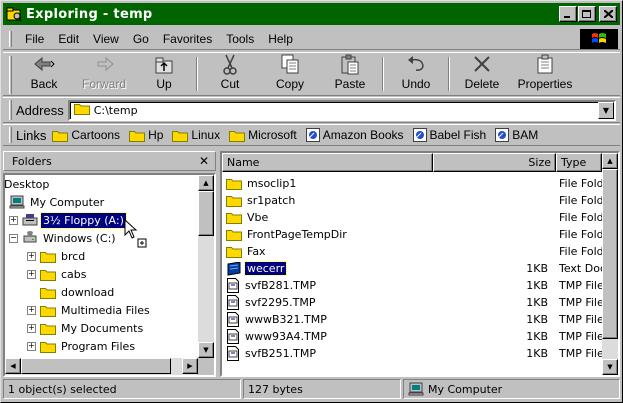  What do you see at coordinates (57, 256) in the screenshot?
I see `tree-item-brcd: + brcd` at bounding box center [57, 256].